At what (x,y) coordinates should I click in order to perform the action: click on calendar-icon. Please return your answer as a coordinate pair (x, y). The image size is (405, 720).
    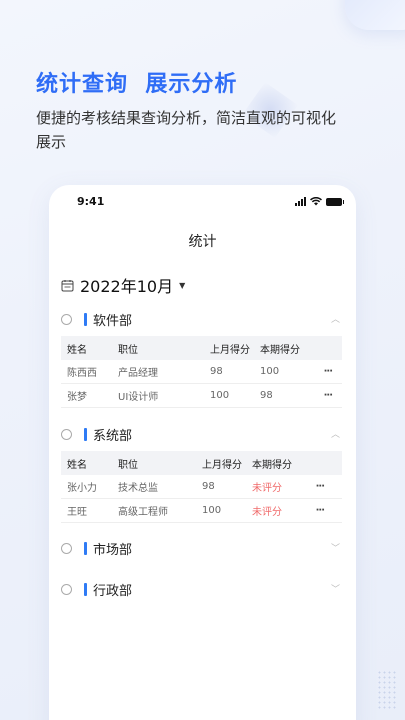
    Looking at the image, I should click on (67, 285).